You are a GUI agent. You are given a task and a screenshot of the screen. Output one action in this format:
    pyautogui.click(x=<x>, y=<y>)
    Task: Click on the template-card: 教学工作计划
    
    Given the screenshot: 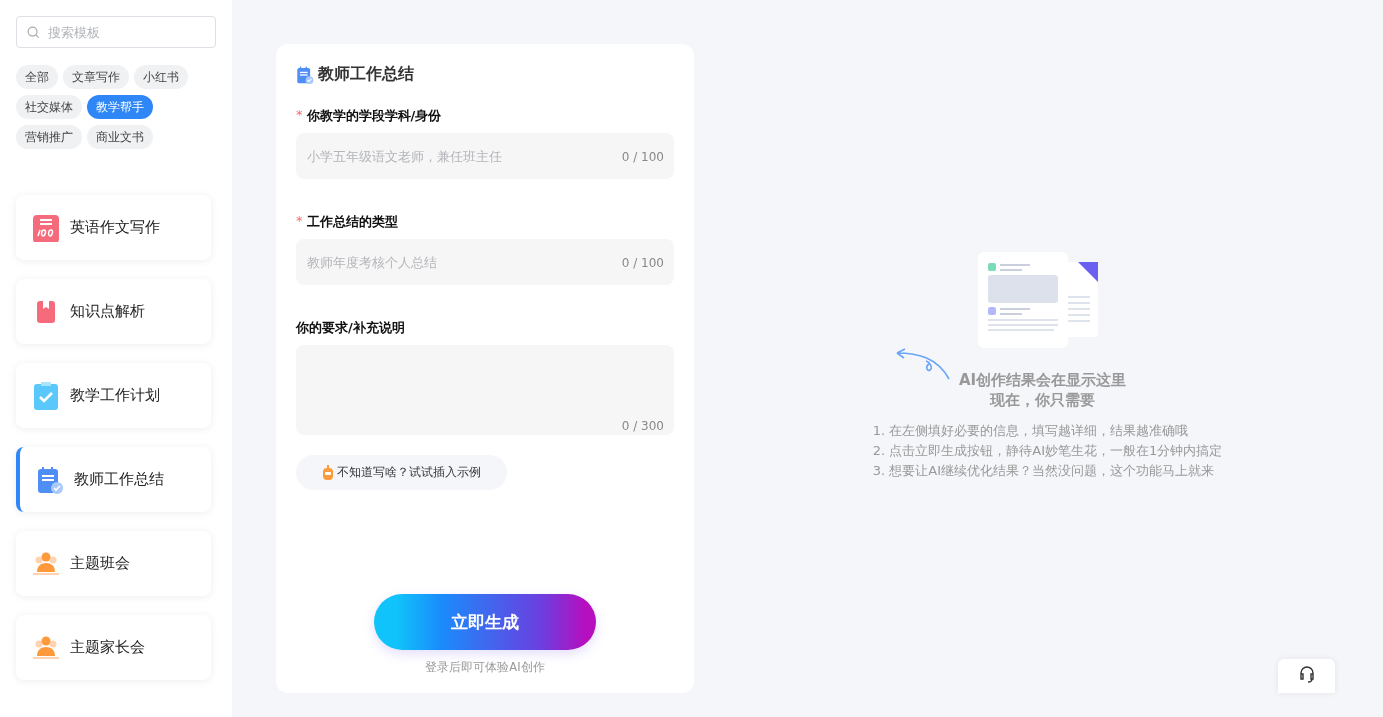 What is the action you would take?
    pyautogui.click(x=113, y=395)
    